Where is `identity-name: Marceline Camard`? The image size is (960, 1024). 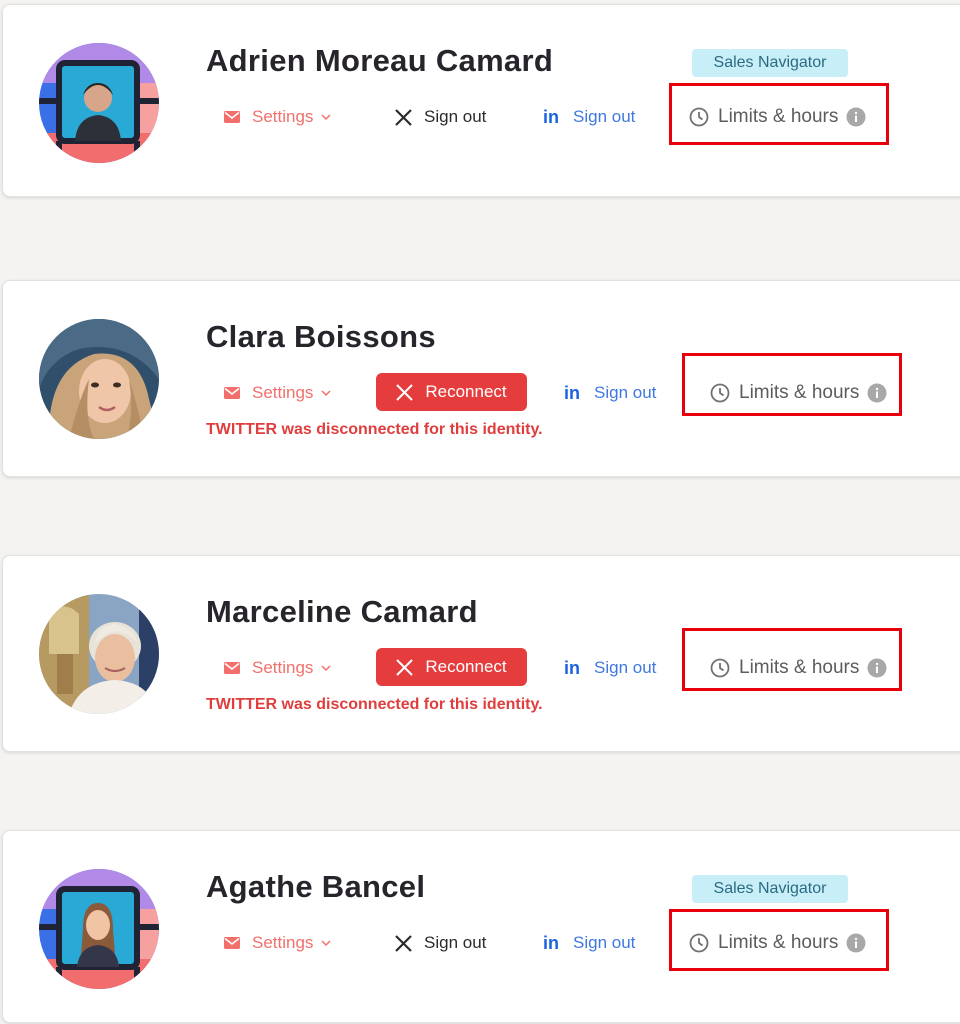
identity-name: Marceline Camard is located at coordinates (342, 611).